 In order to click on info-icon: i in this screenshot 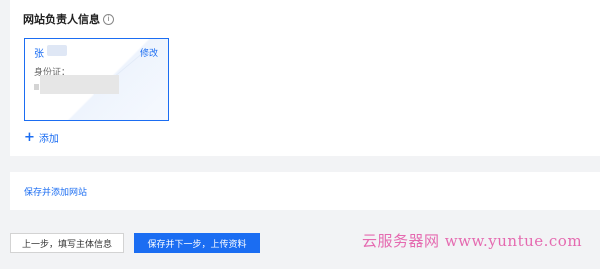, I will do `click(108, 19)`.